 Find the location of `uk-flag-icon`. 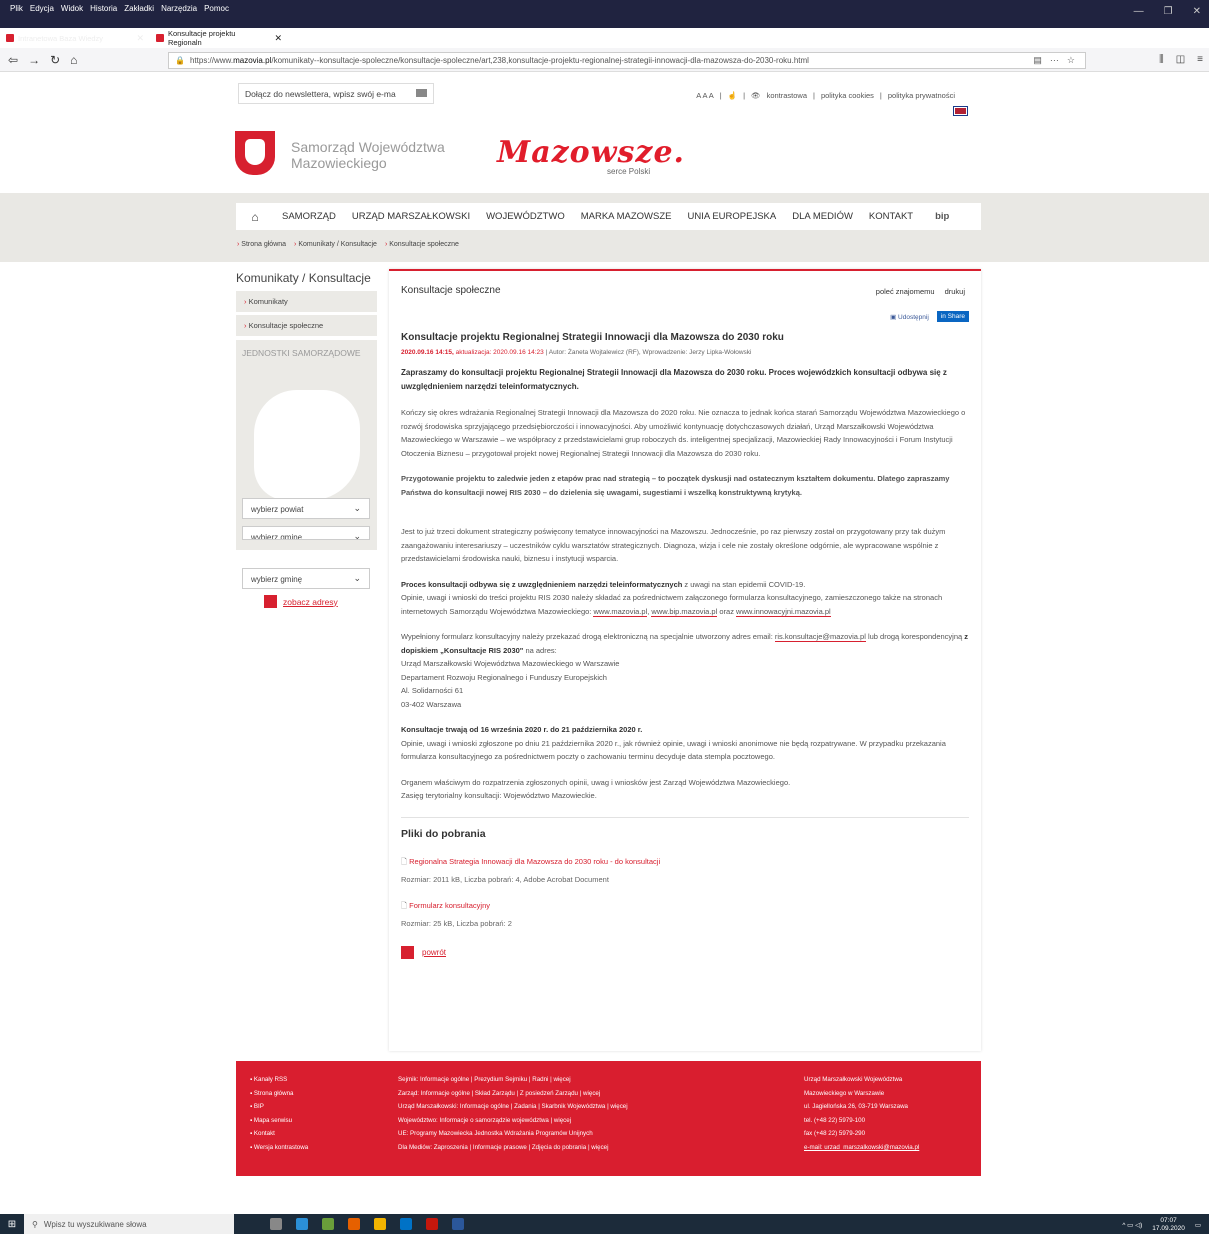

uk-flag-icon is located at coordinates (960, 111).